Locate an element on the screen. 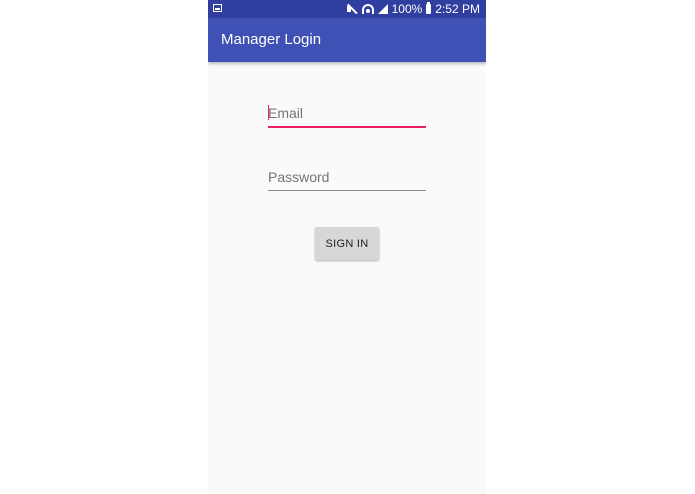  email-field is located at coordinates (347, 113).